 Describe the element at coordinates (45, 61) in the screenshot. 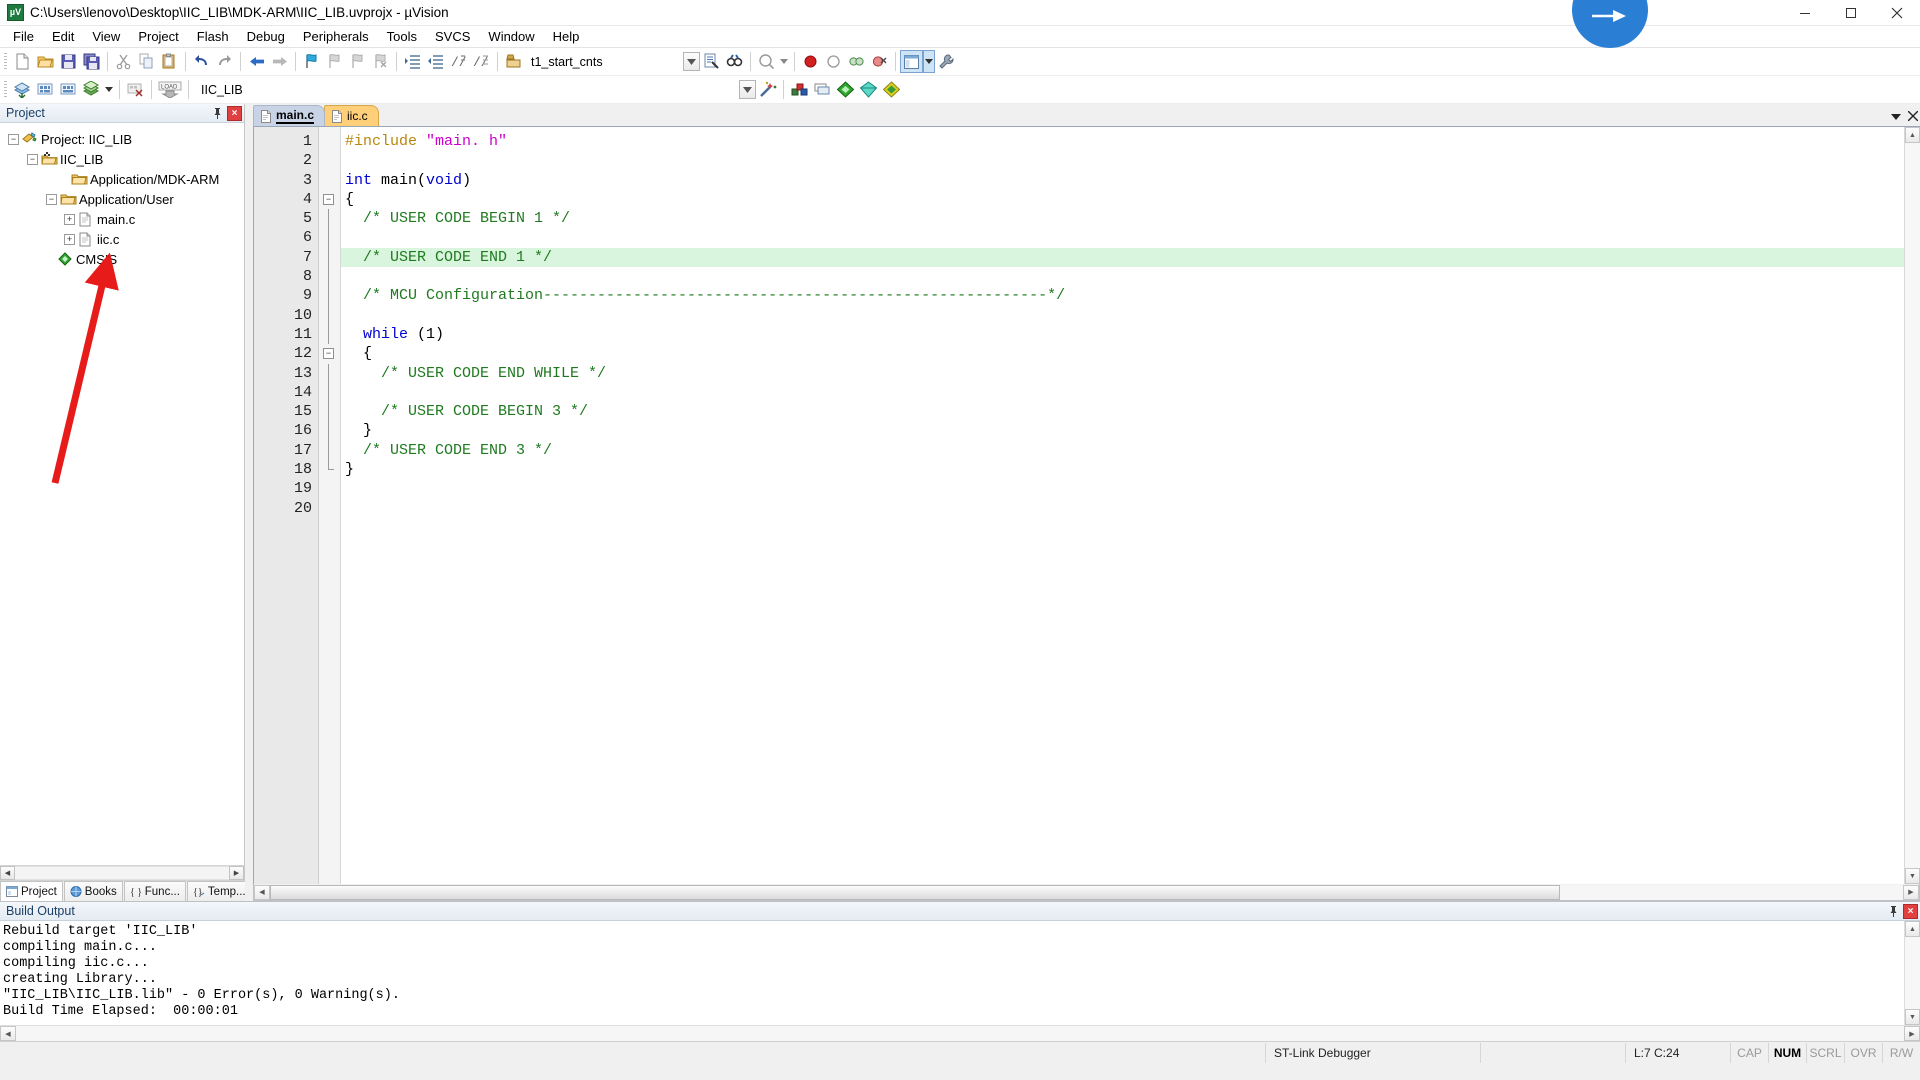

I see `open-file-icon` at that location.